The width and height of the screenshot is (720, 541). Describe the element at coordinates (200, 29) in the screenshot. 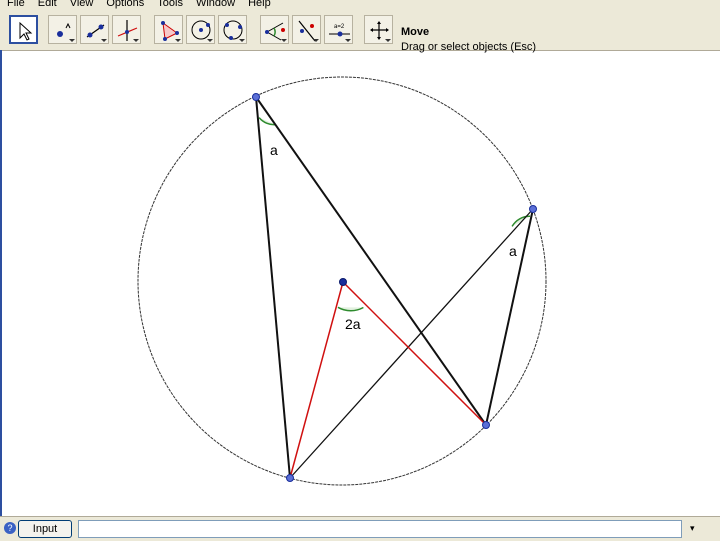

I see `circle-tool-button` at that location.